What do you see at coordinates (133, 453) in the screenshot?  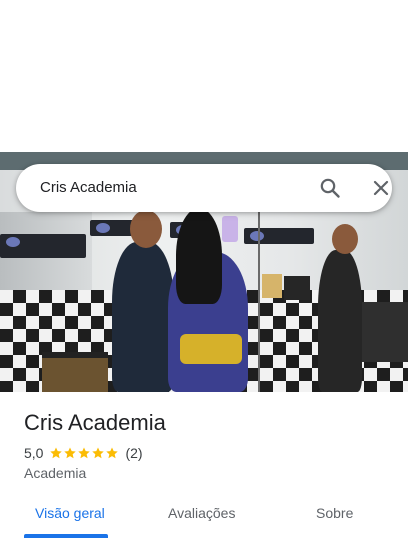 I see `review-count: (2)` at bounding box center [133, 453].